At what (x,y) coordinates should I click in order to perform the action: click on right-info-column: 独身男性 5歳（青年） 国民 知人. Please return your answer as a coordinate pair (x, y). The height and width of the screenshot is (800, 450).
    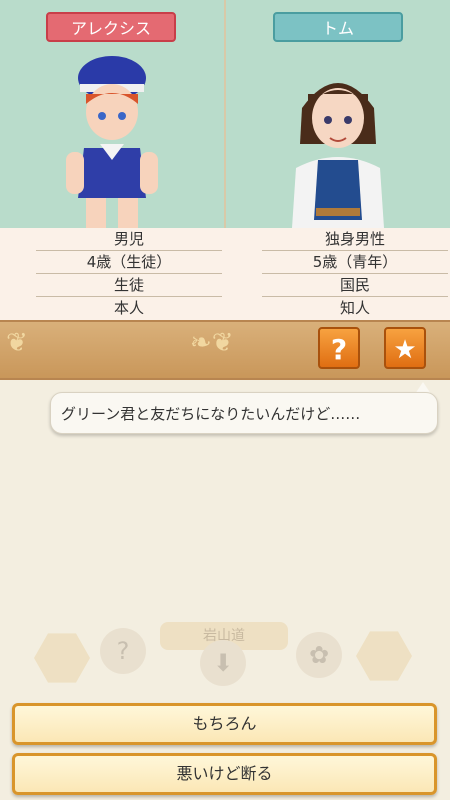
    Looking at the image, I should click on (355, 273).